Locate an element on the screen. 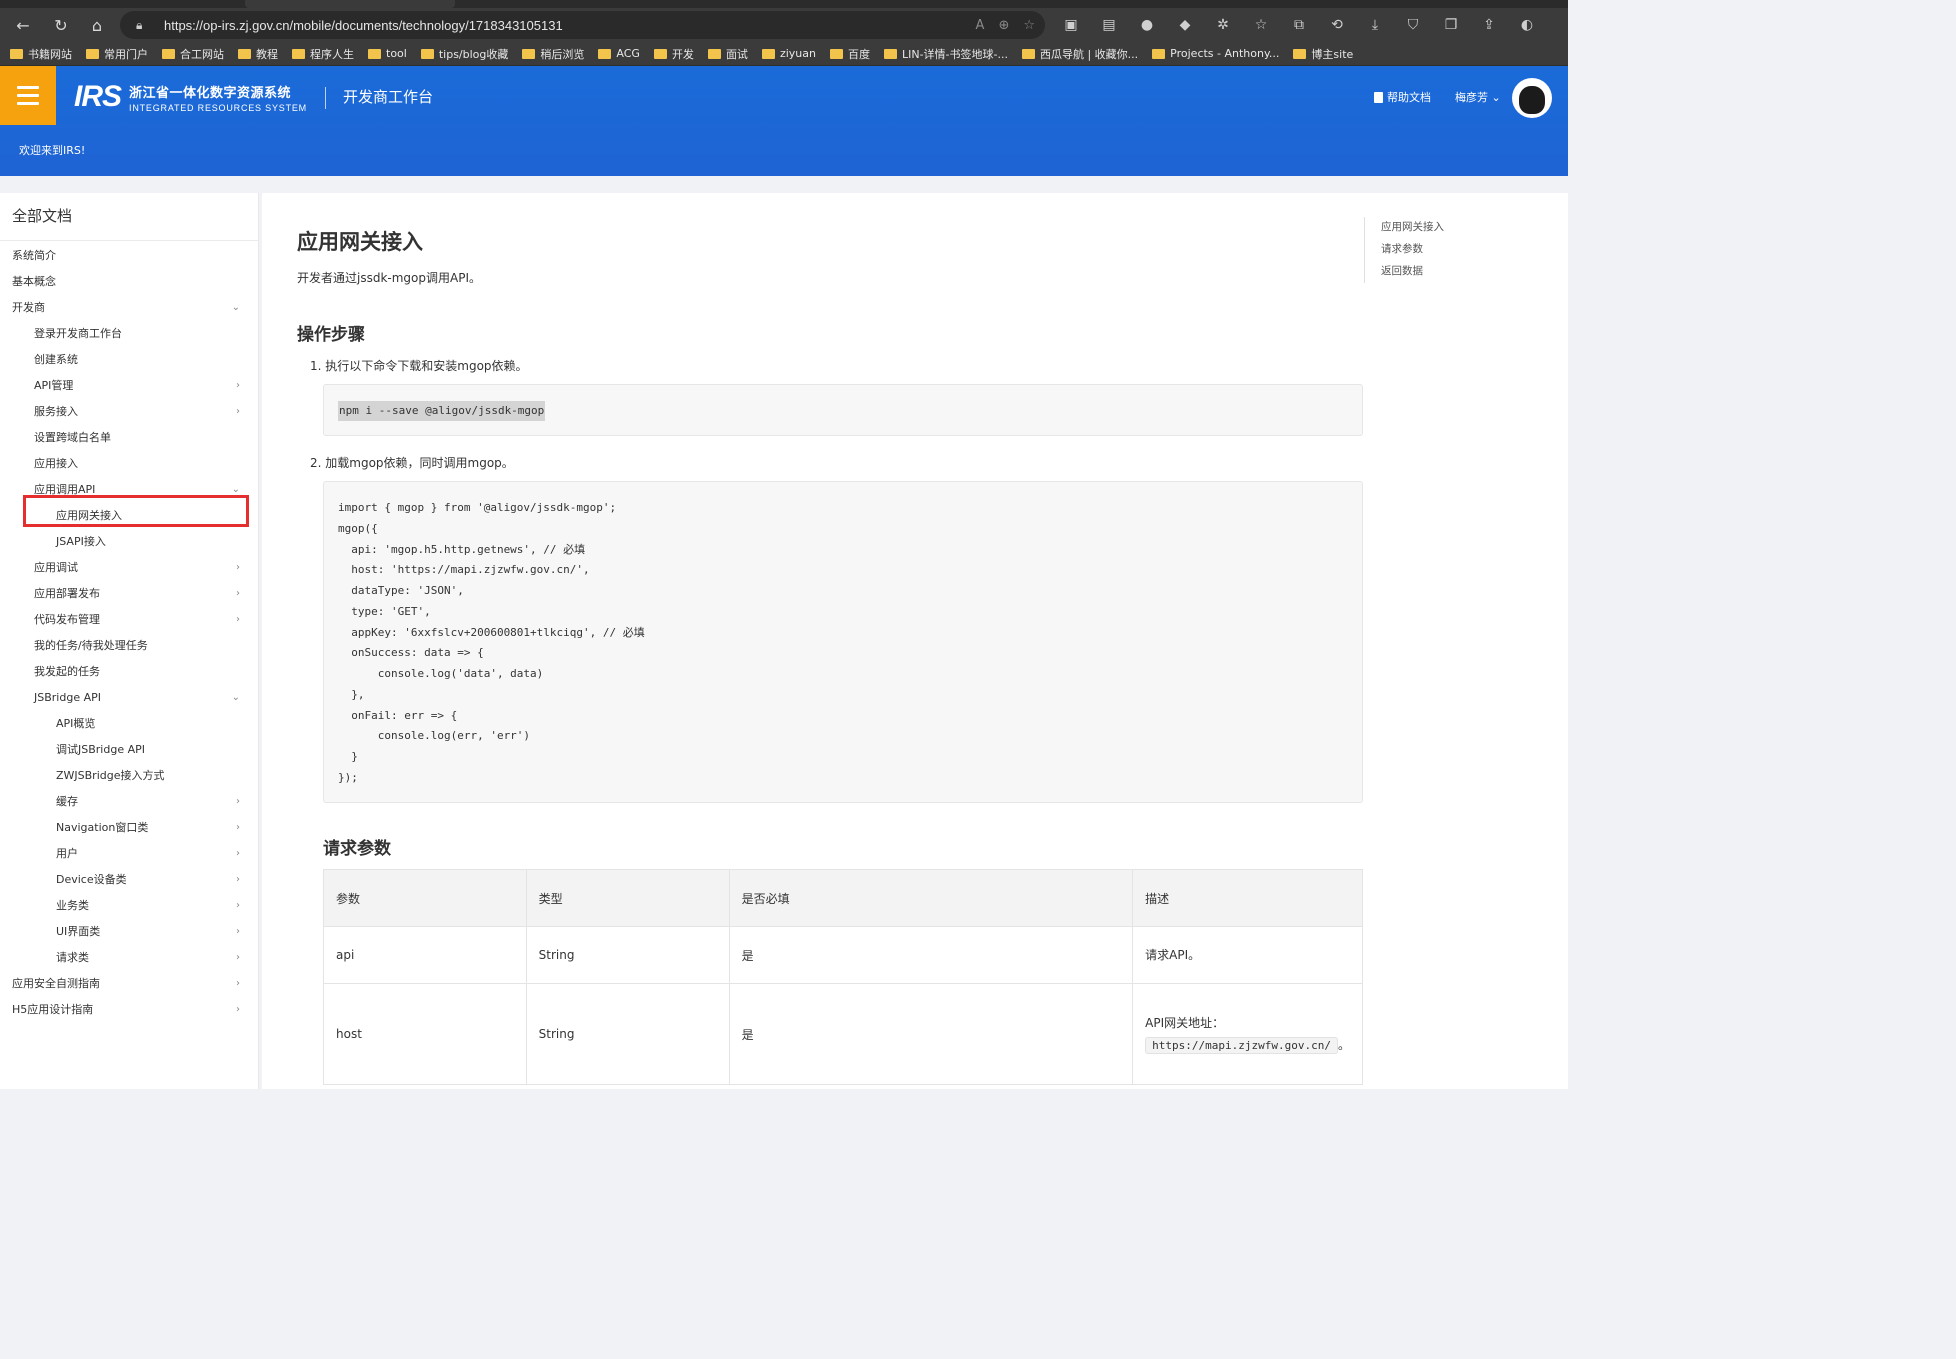 Image resolution: width=1956 pixels, height=1359 pixels. user-menu: 梅彦芳 ⌄ is located at coordinates (1478, 97).